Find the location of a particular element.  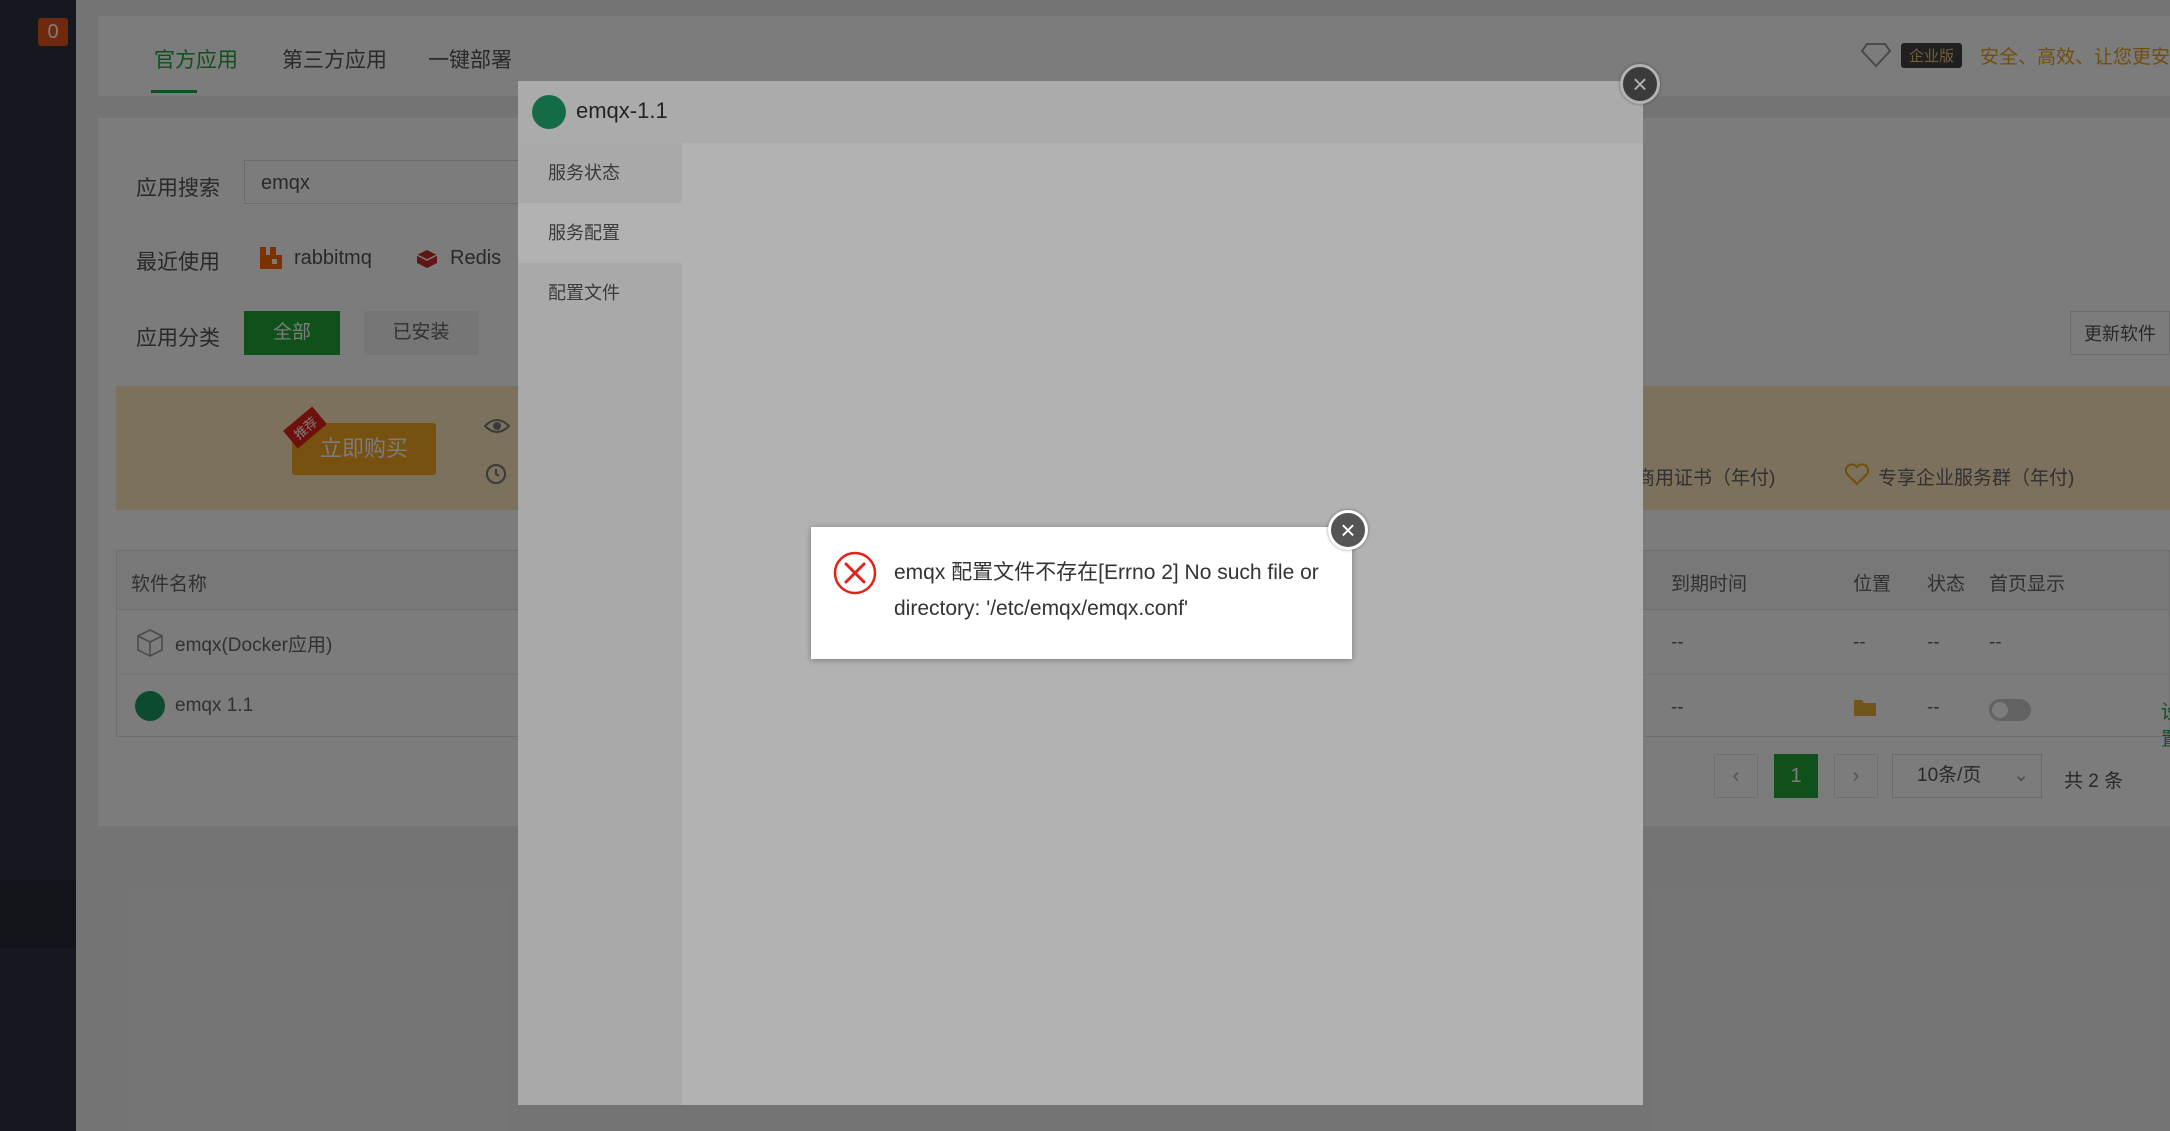

error-icon is located at coordinates (855, 573).